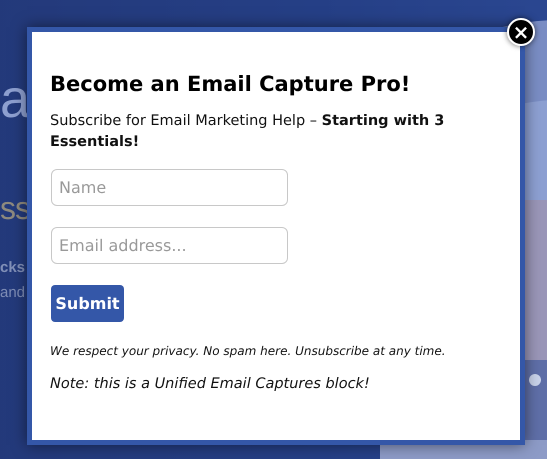 The width and height of the screenshot is (547, 459). What do you see at coordinates (210, 384) in the screenshot?
I see `note-text: Note: this is a Unified Email Captures block!` at bounding box center [210, 384].